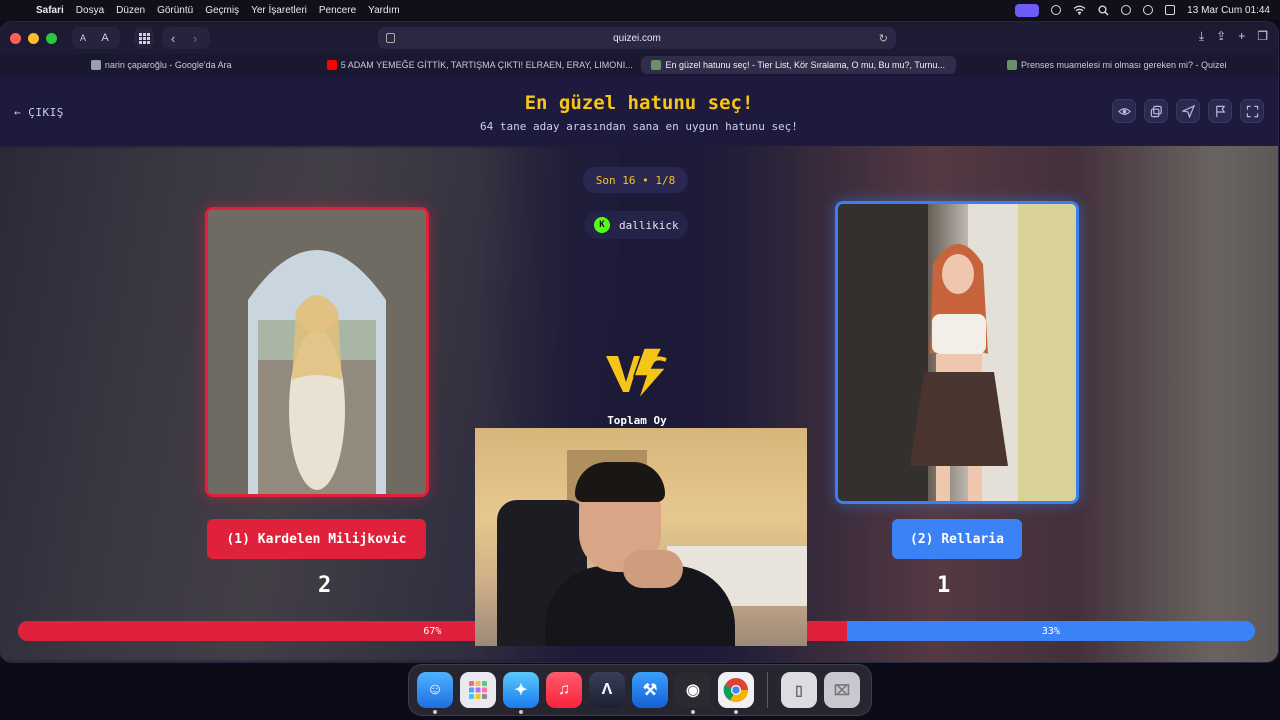 This screenshot has width=1280, height=720. Describe the element at coordinates (50, 10) in the screenshot. I see `menu-safari: Safari` at that location.